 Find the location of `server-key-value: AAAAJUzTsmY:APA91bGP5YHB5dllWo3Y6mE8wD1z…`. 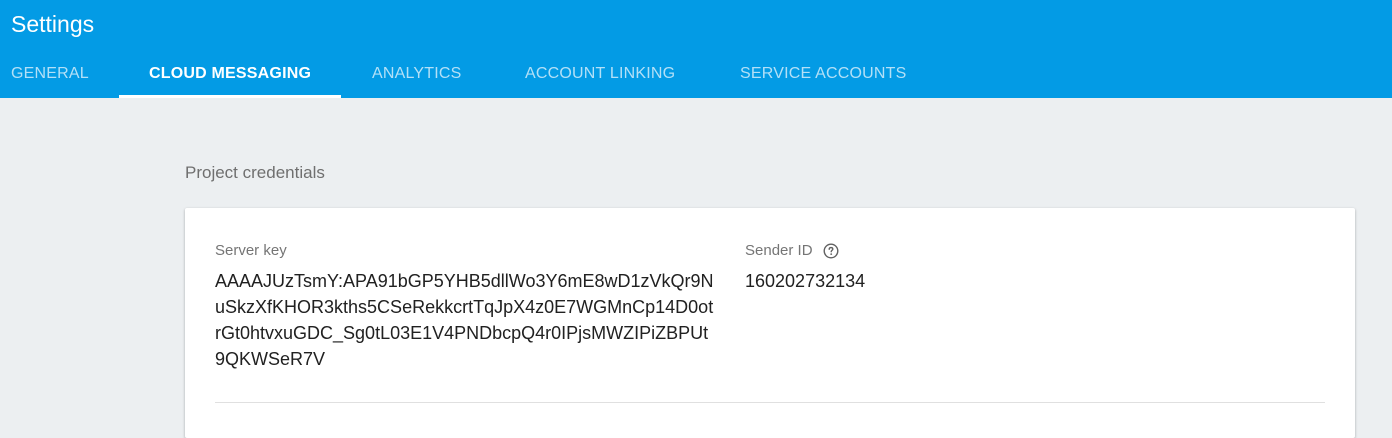

server-key-value: AAAAJUzTsmY:APA91bGP5YHB5dllWo3Y6mE8wD1z… is located at coordinates (464, 320).